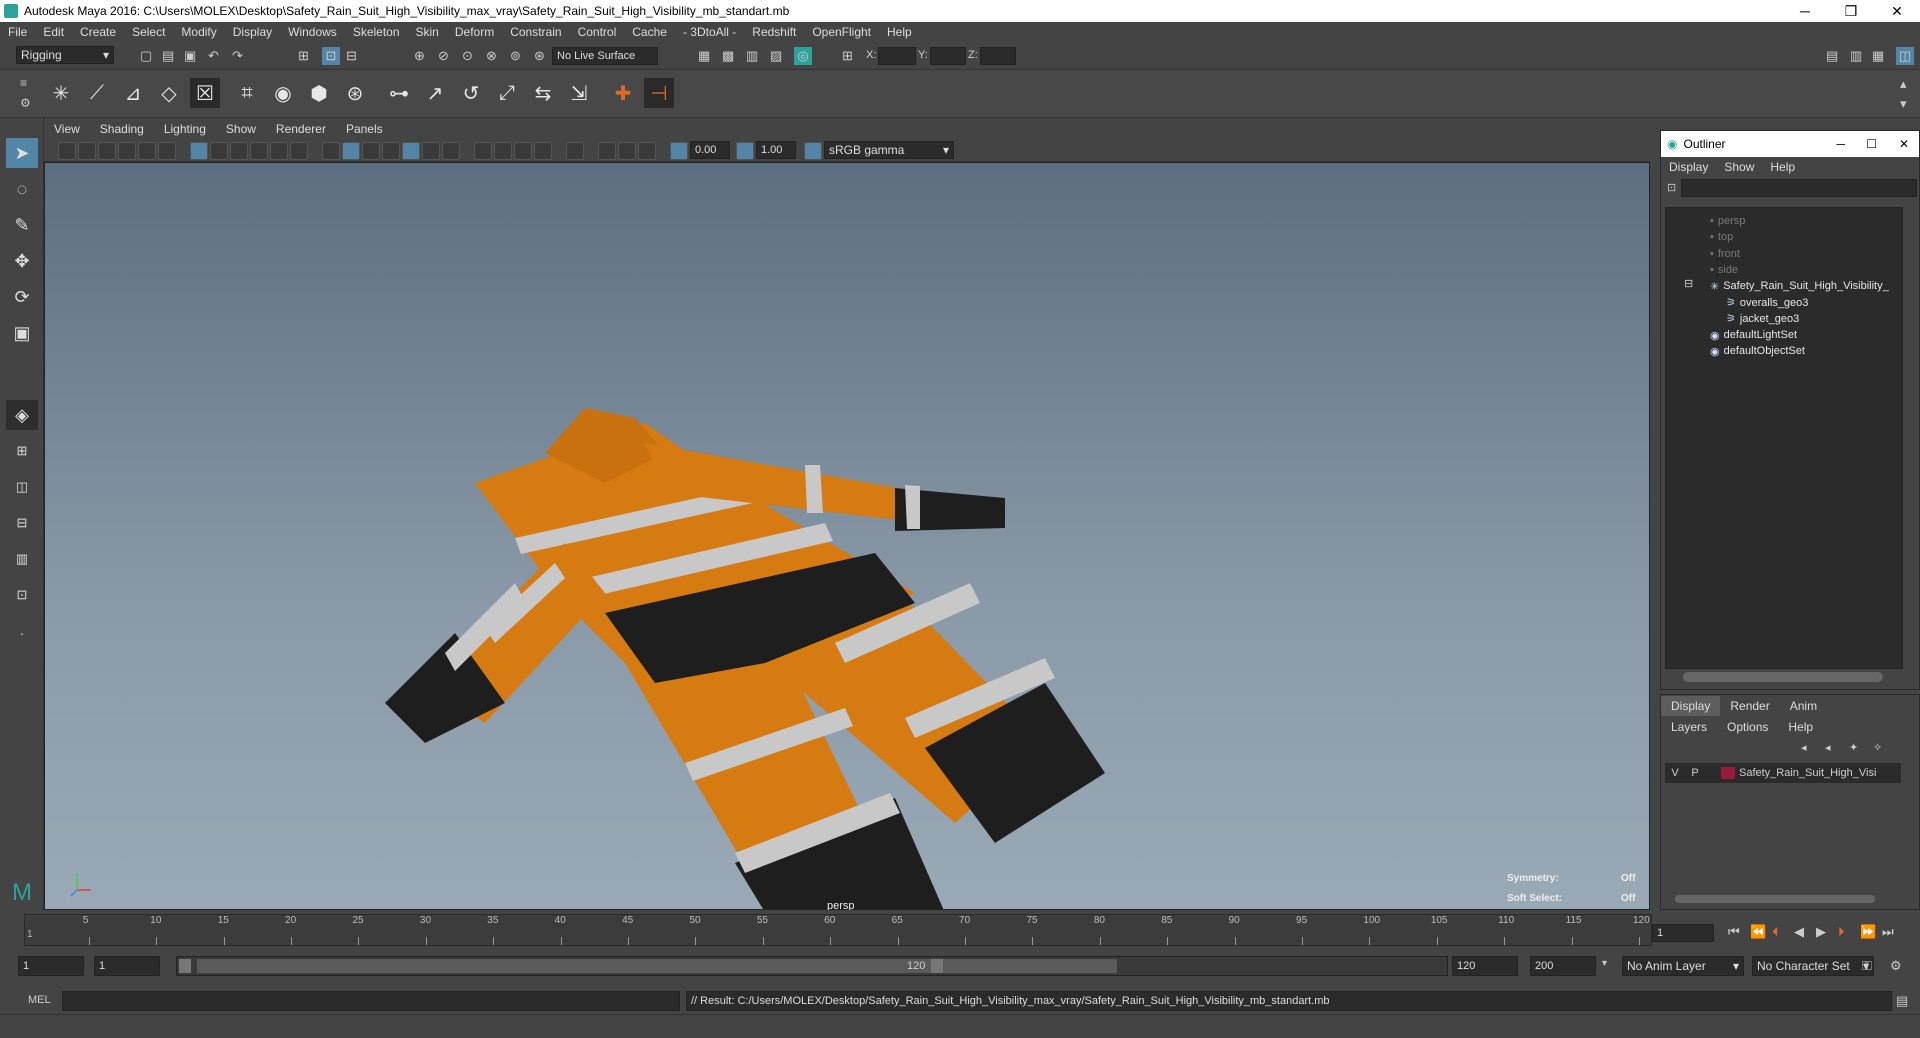 The width and height of the screenshot is (1920, 1038). What do you see at coordinates (97, 93) in the screenshot?
I see `insert-joint-icon: ⟋` at bounding box center [97, 93].